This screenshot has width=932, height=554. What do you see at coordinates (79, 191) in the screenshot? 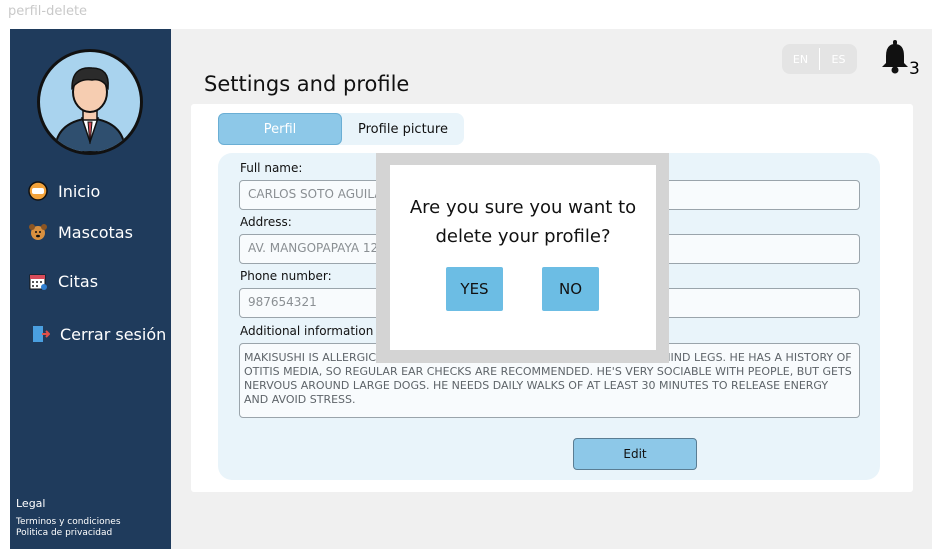
I see `sidebar-item-label: Inicio` at bounding box center [79, 191].